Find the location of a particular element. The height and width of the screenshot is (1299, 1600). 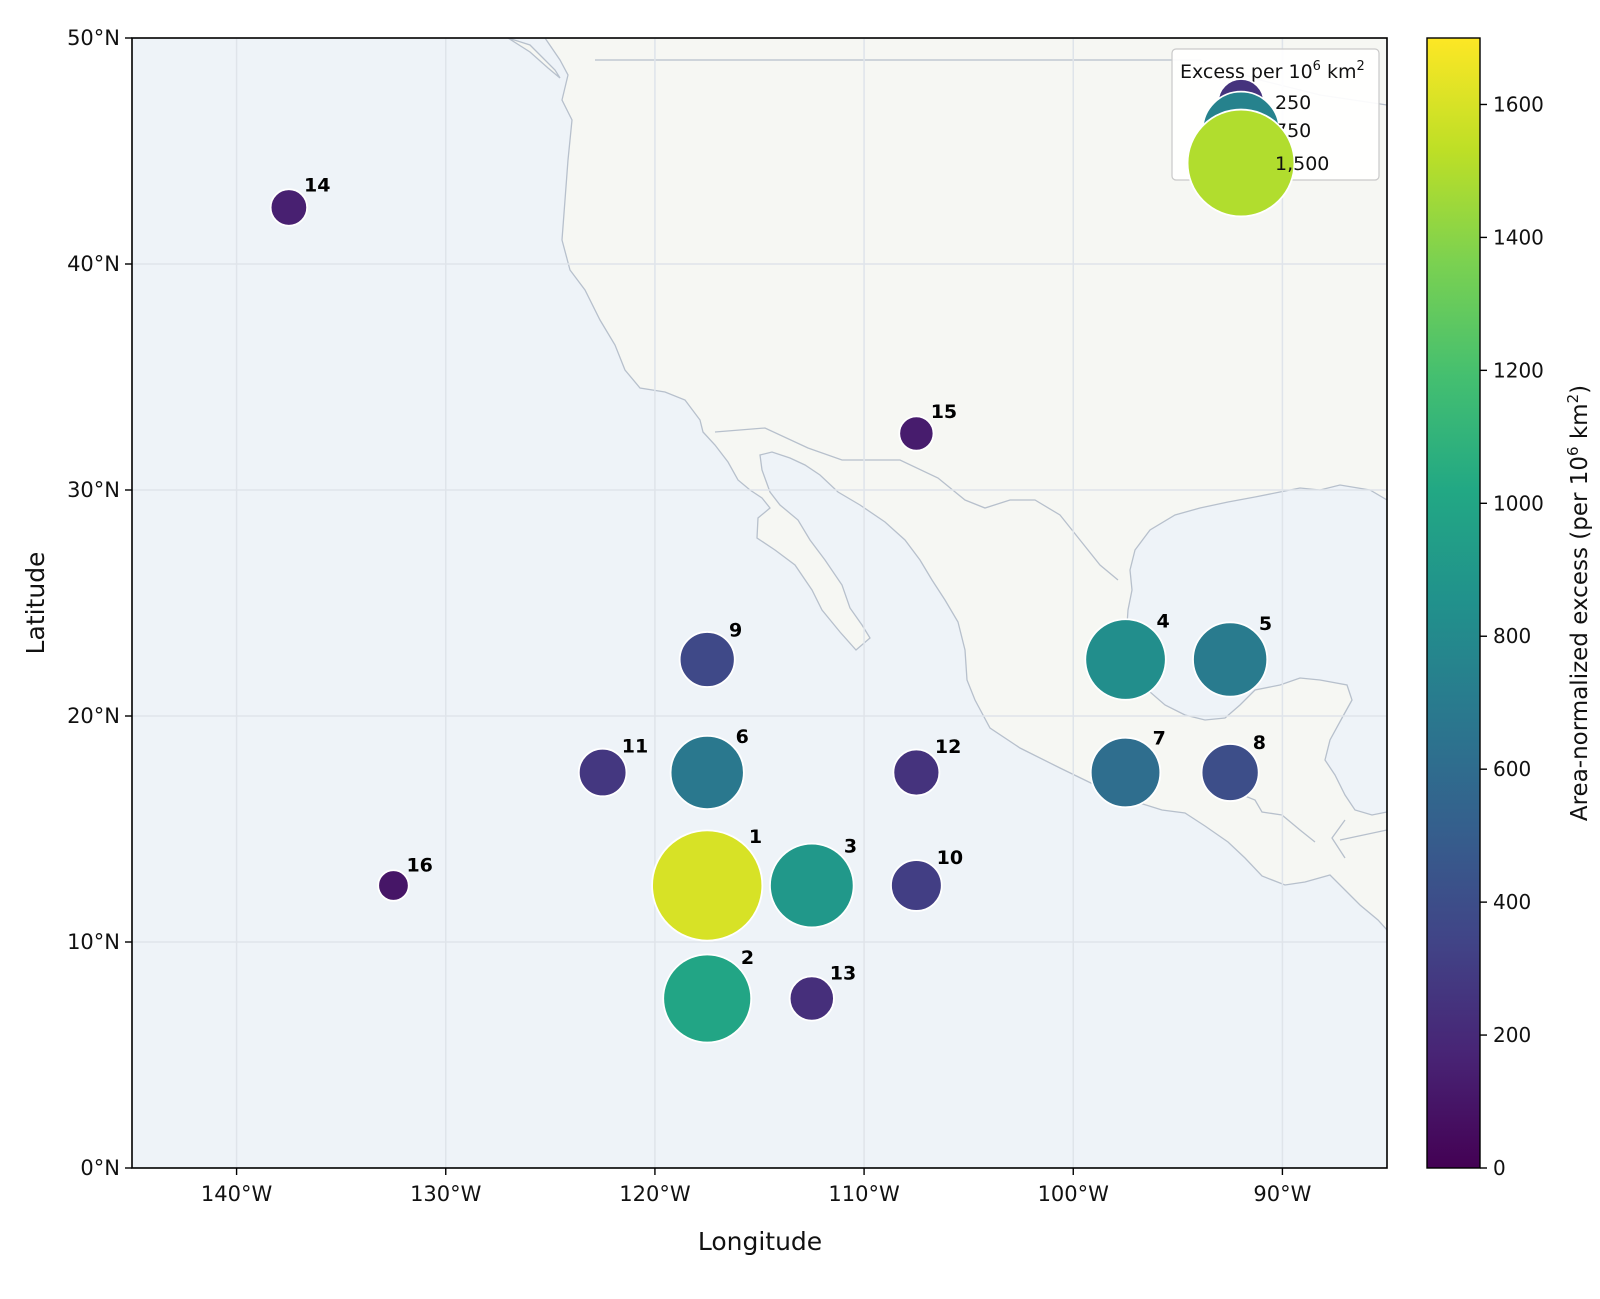

colorbar-tick-label: 1200 is located at coordinates (1518, 370).